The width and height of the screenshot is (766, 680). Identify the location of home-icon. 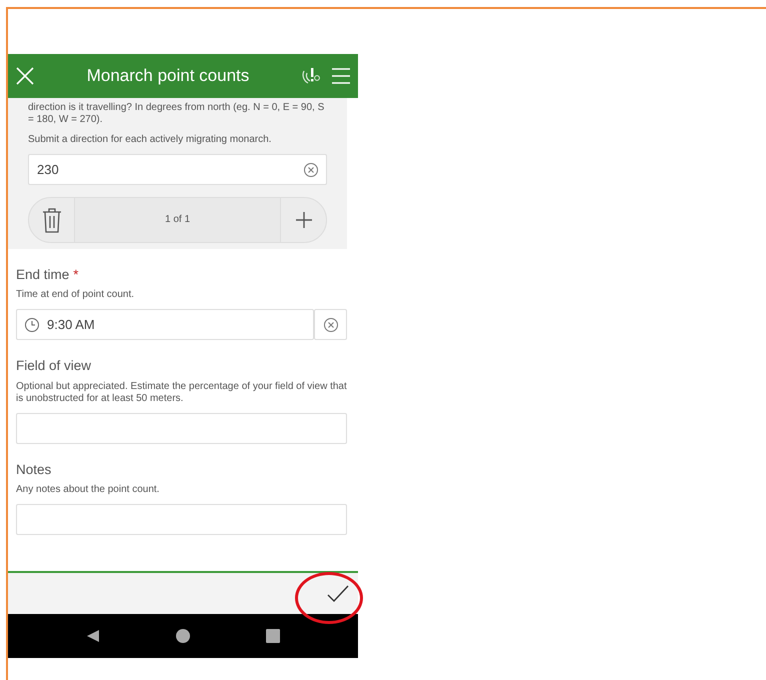
(183, 636).